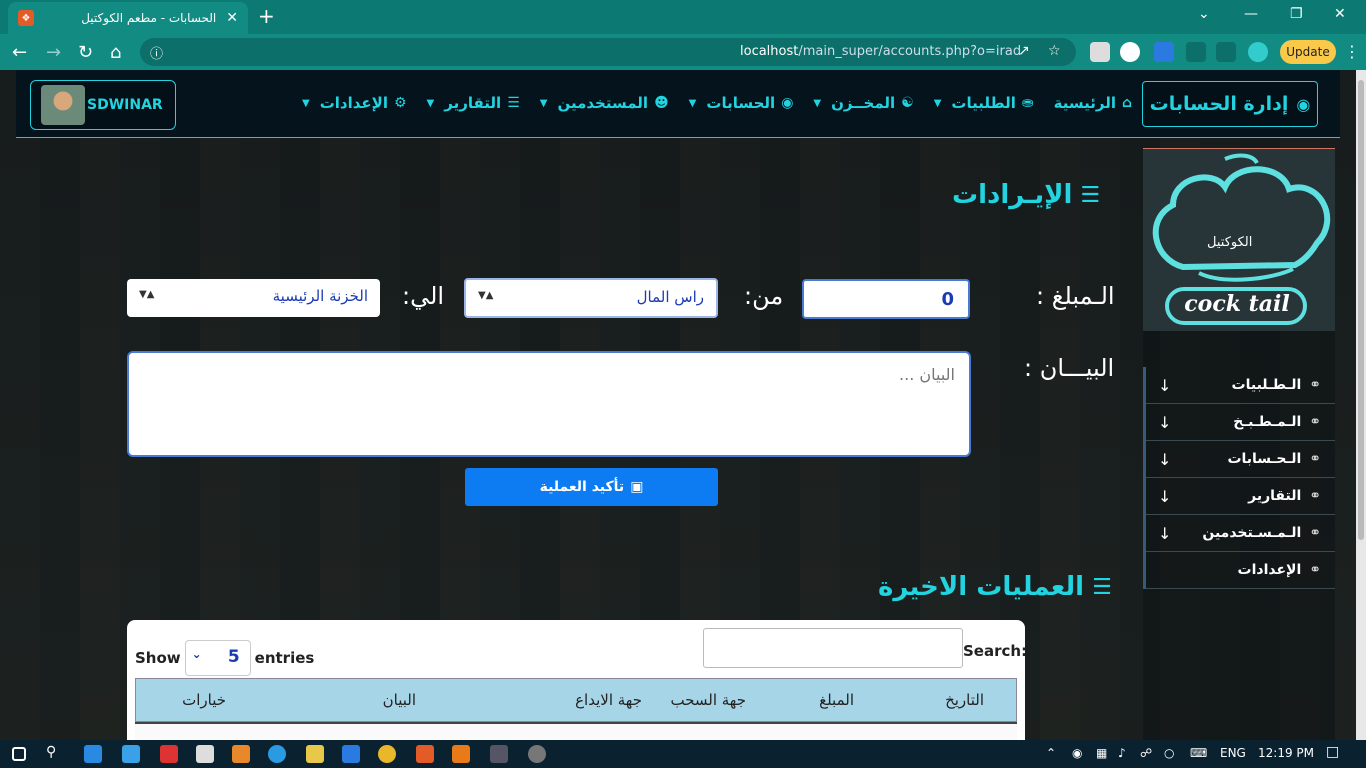 The height and width of the screenshot is (768, 1366). What do you see at coordinates (115, 52) in the screenshot?
I see `home-browser-icon: ⌂` at bounding box center [115, 52].